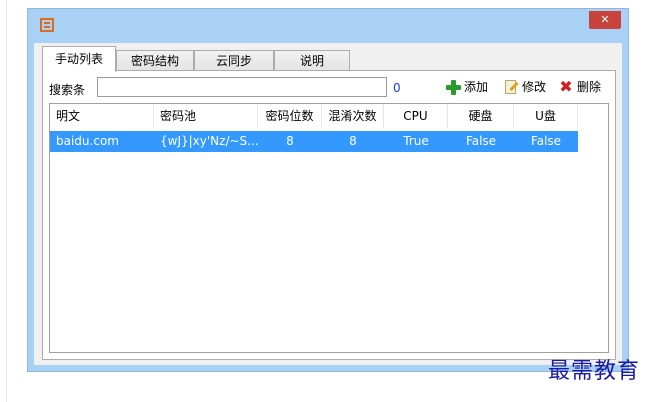  Describe the element at coordinates (481, 141) in the screenshot. I see `cell-disk: False` at that location.